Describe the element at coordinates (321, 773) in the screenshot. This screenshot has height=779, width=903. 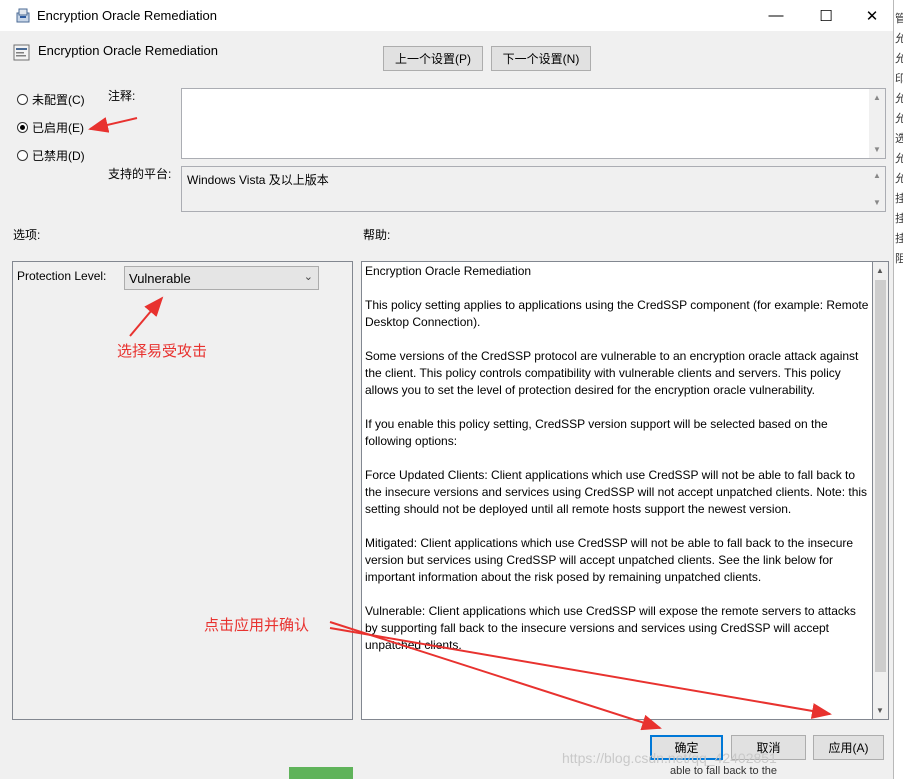
I see `background-green-tile` at that location.